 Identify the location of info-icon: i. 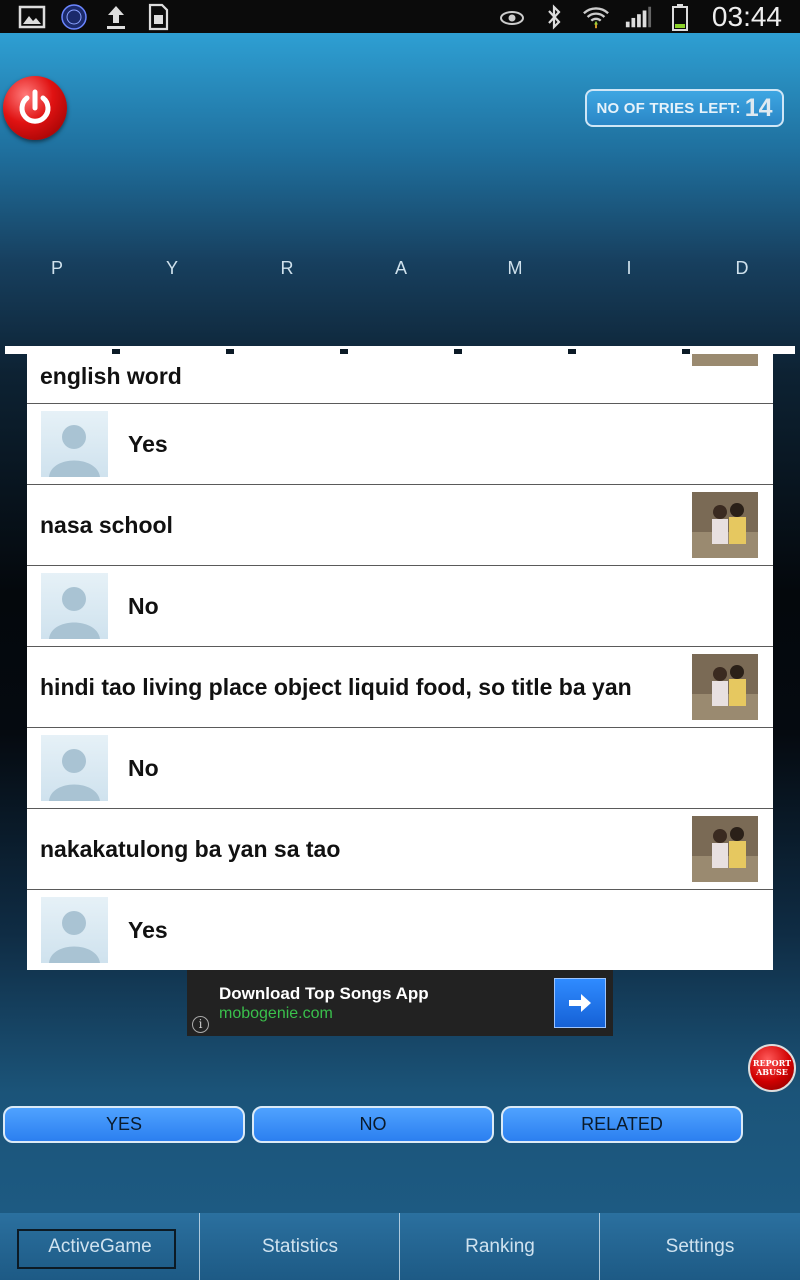
(200, 1024).